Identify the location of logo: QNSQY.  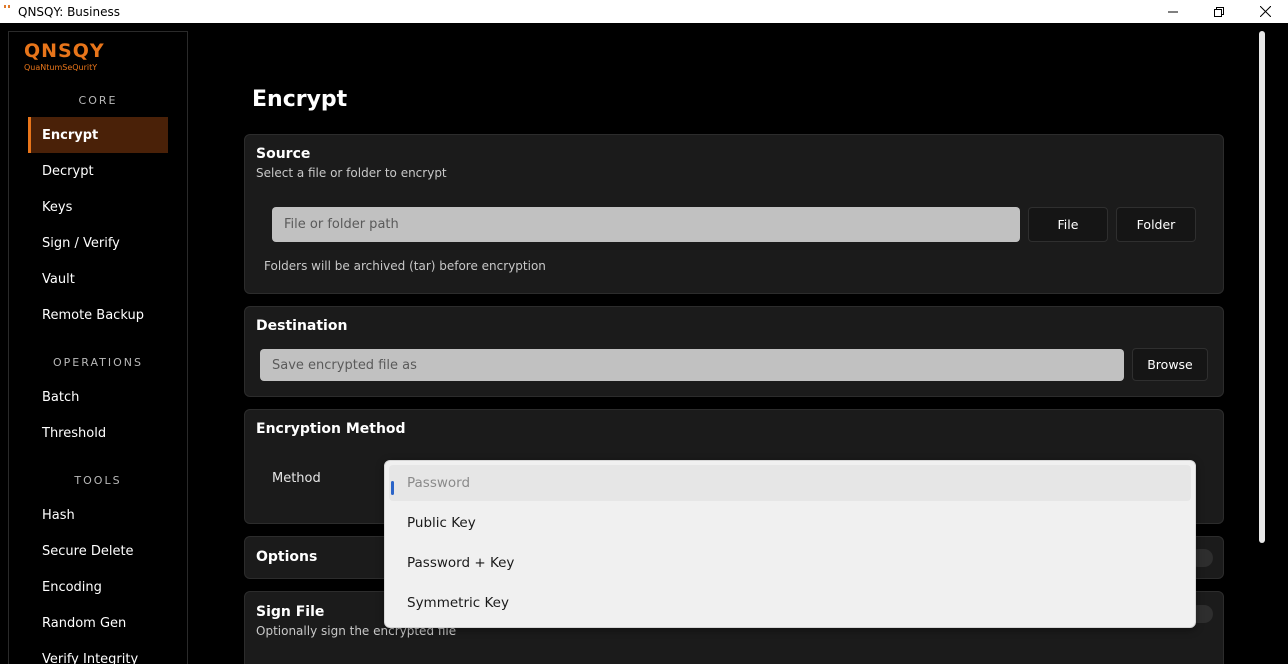
(64, 51).